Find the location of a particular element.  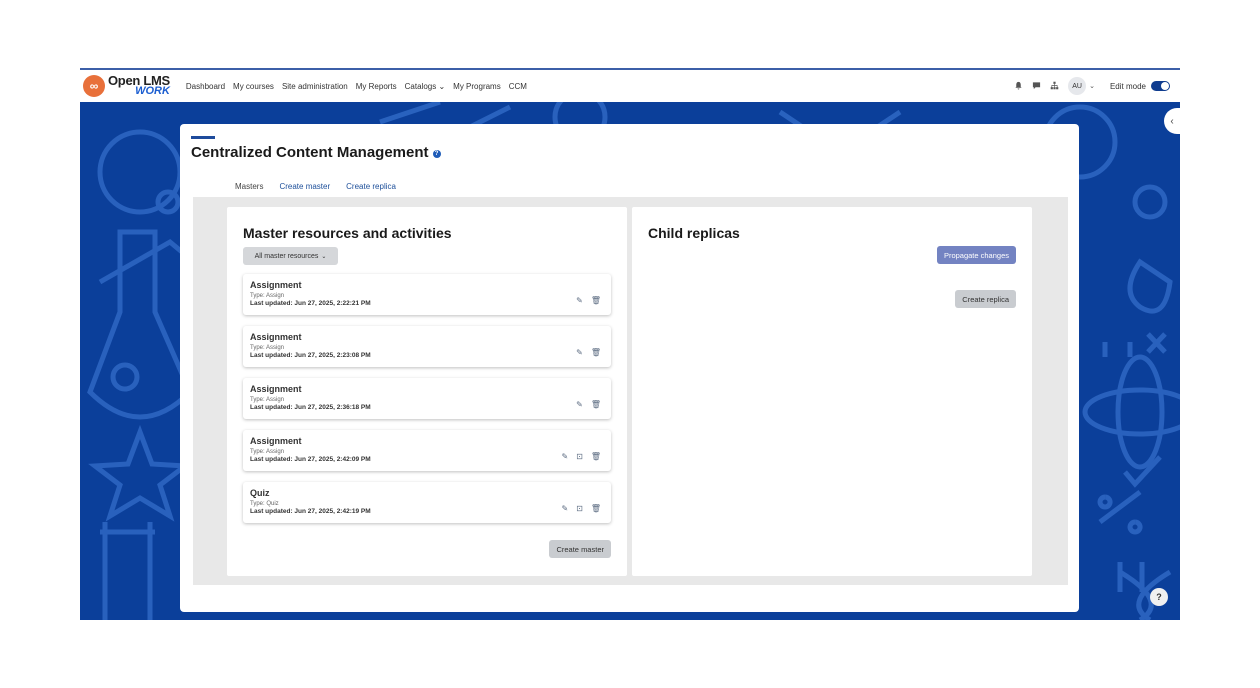

nav-catalogs: Catalogs ⌄ is located at coordinates (425, 86).